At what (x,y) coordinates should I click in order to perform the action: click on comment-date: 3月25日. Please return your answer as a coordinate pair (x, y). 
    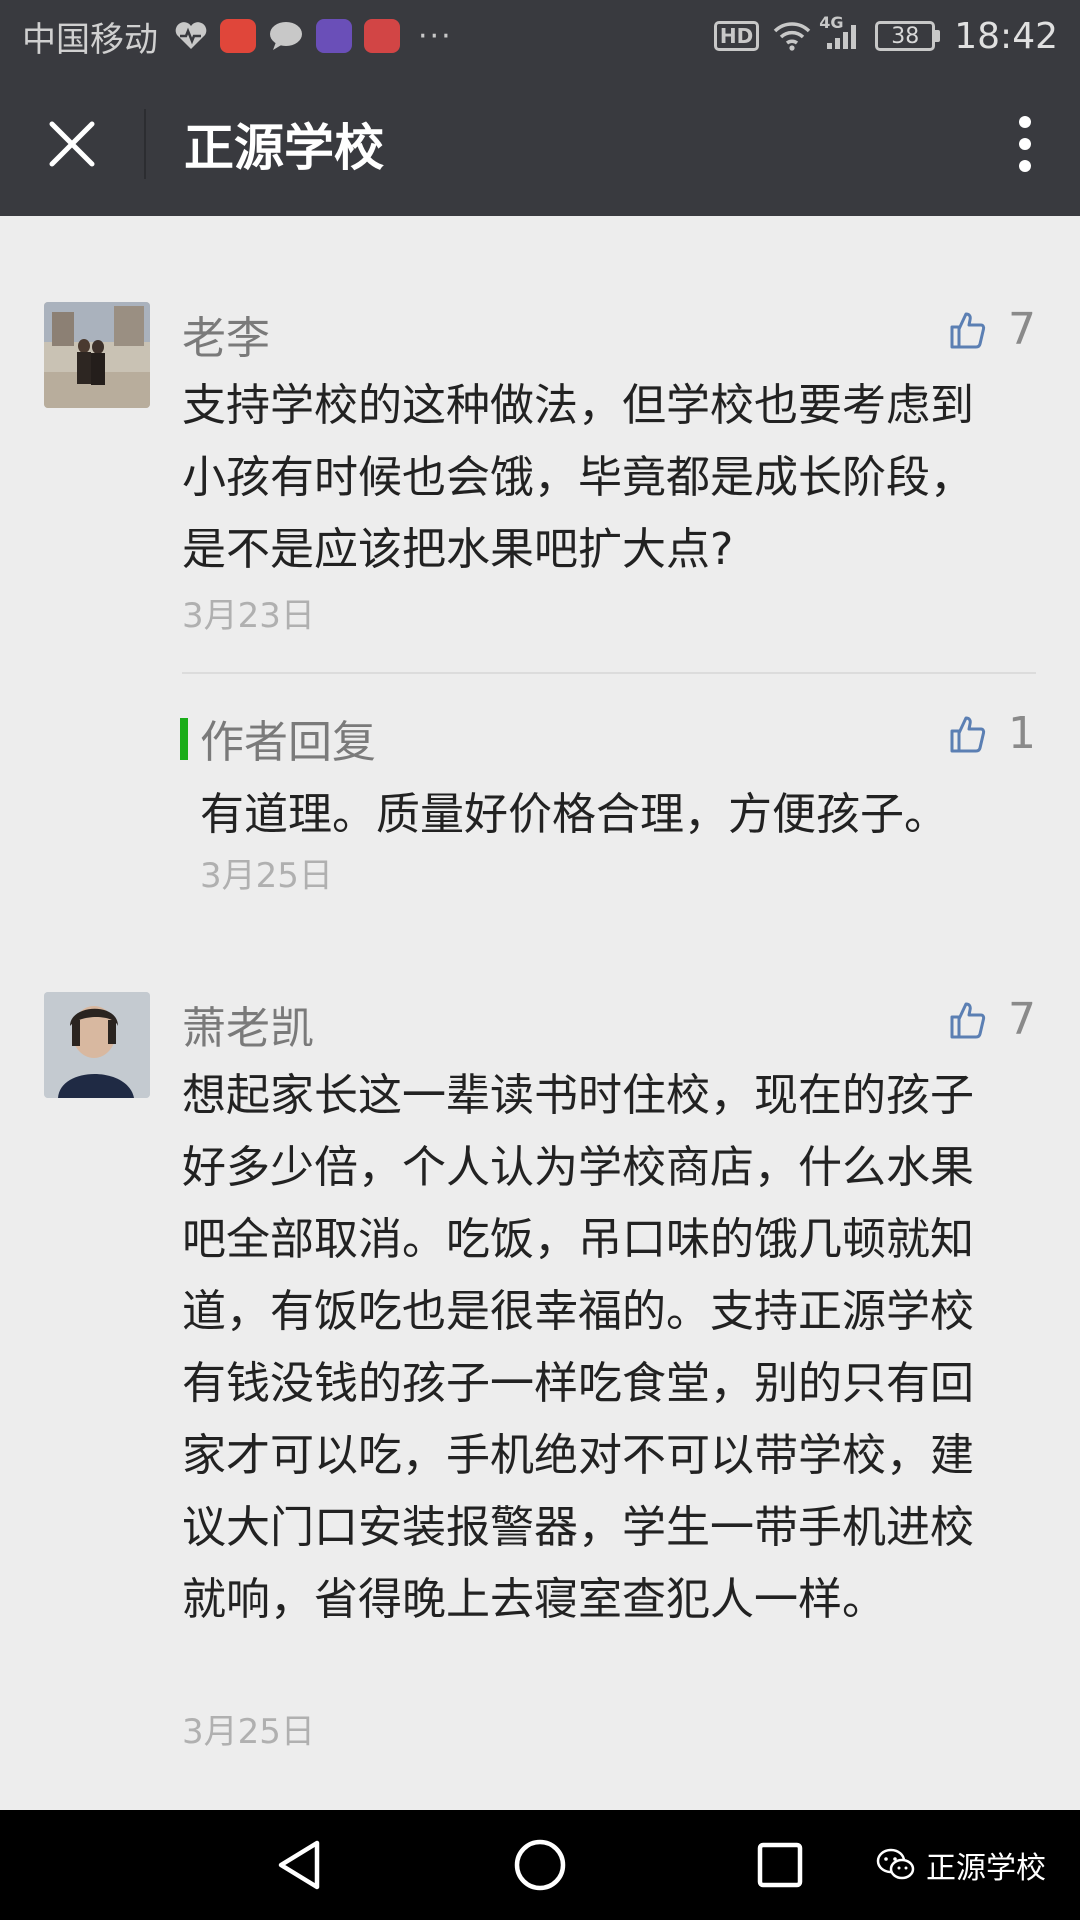
    Looking at the image, I should click on (248, 1732).